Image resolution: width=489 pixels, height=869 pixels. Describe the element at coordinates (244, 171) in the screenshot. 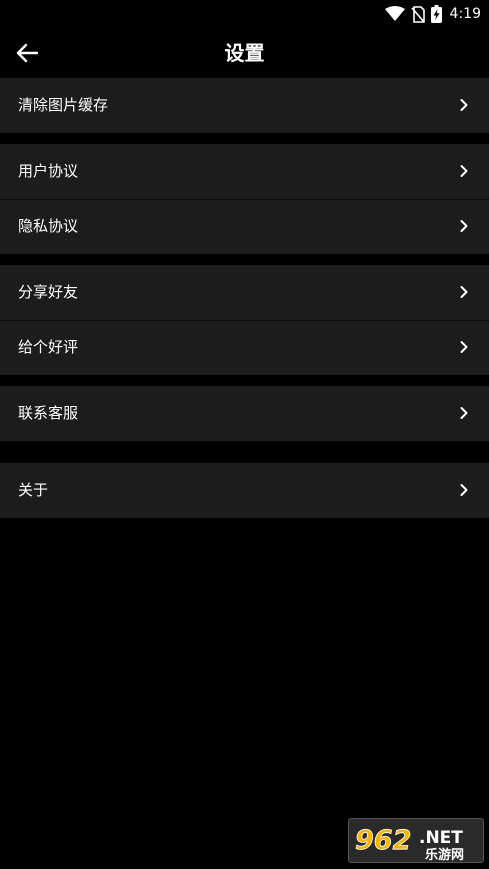

I see `user-agreement-item: 用户协议` at that location.